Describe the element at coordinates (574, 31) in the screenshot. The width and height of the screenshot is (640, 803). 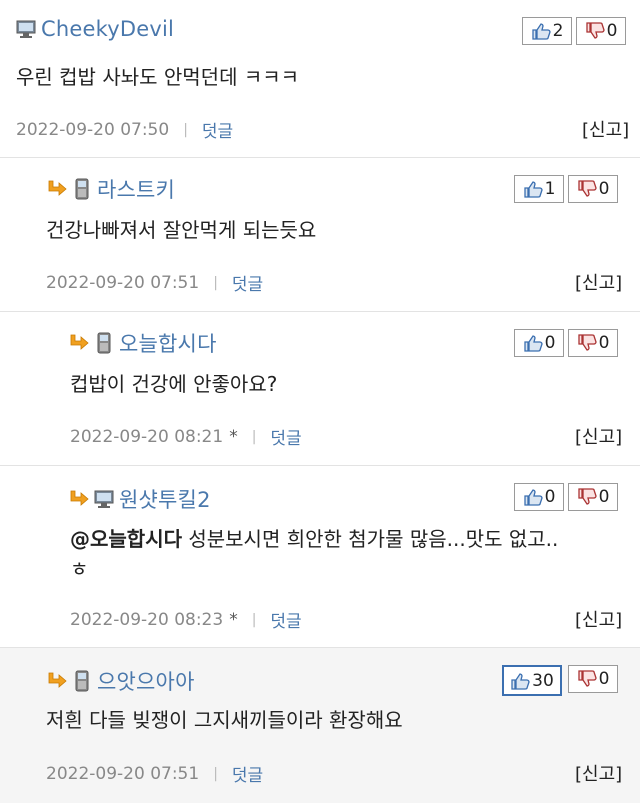
I see `vote-buttons: 2 0` at that location.